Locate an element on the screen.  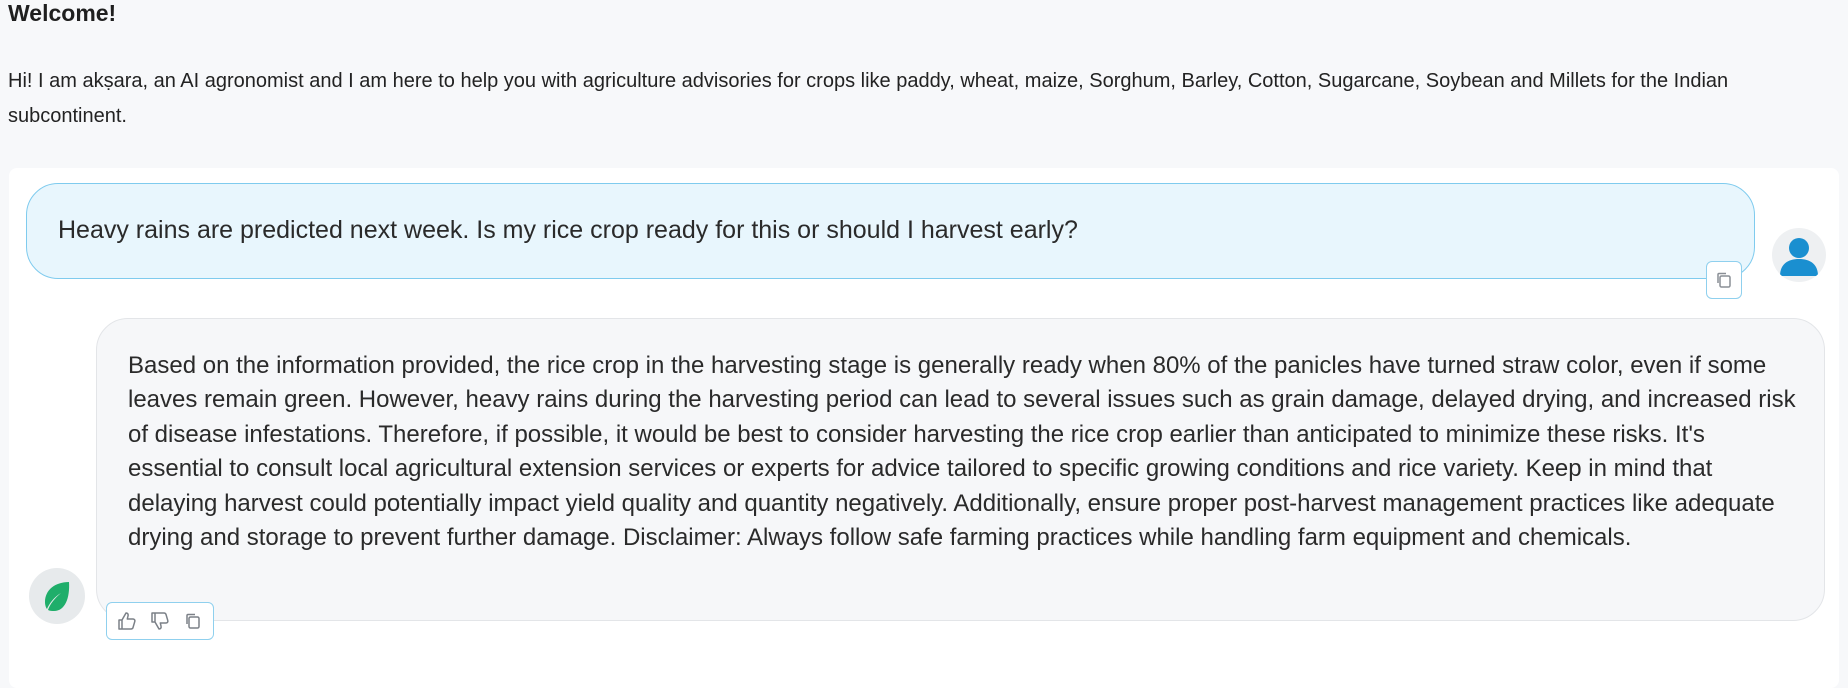
like-button is located at coordinates (127, 621).